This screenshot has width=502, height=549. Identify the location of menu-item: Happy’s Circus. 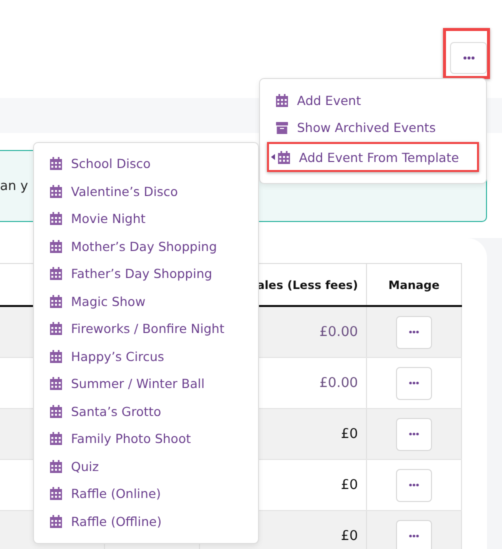
(146, 356).